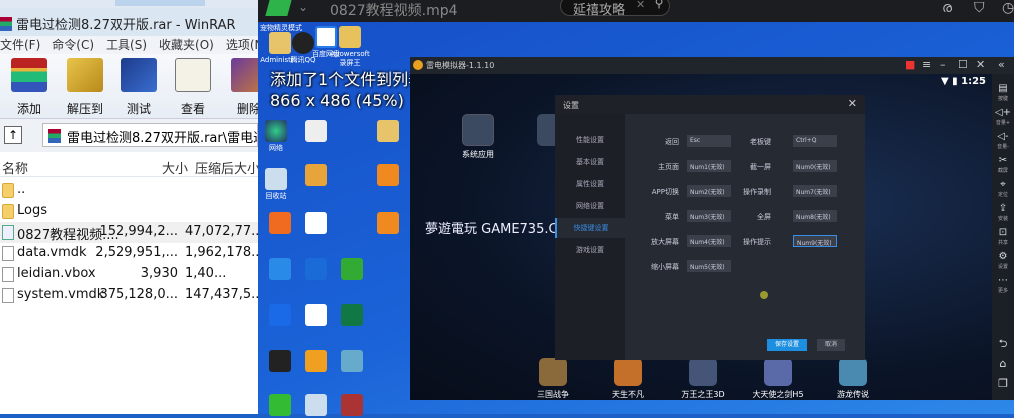 The height and width of the screenshot is (418, 1014). What do you see at coordinates (303, 7) in the screenshot?
I see `chevron-down-icon: ⌄` at bounding box center [303, 7].